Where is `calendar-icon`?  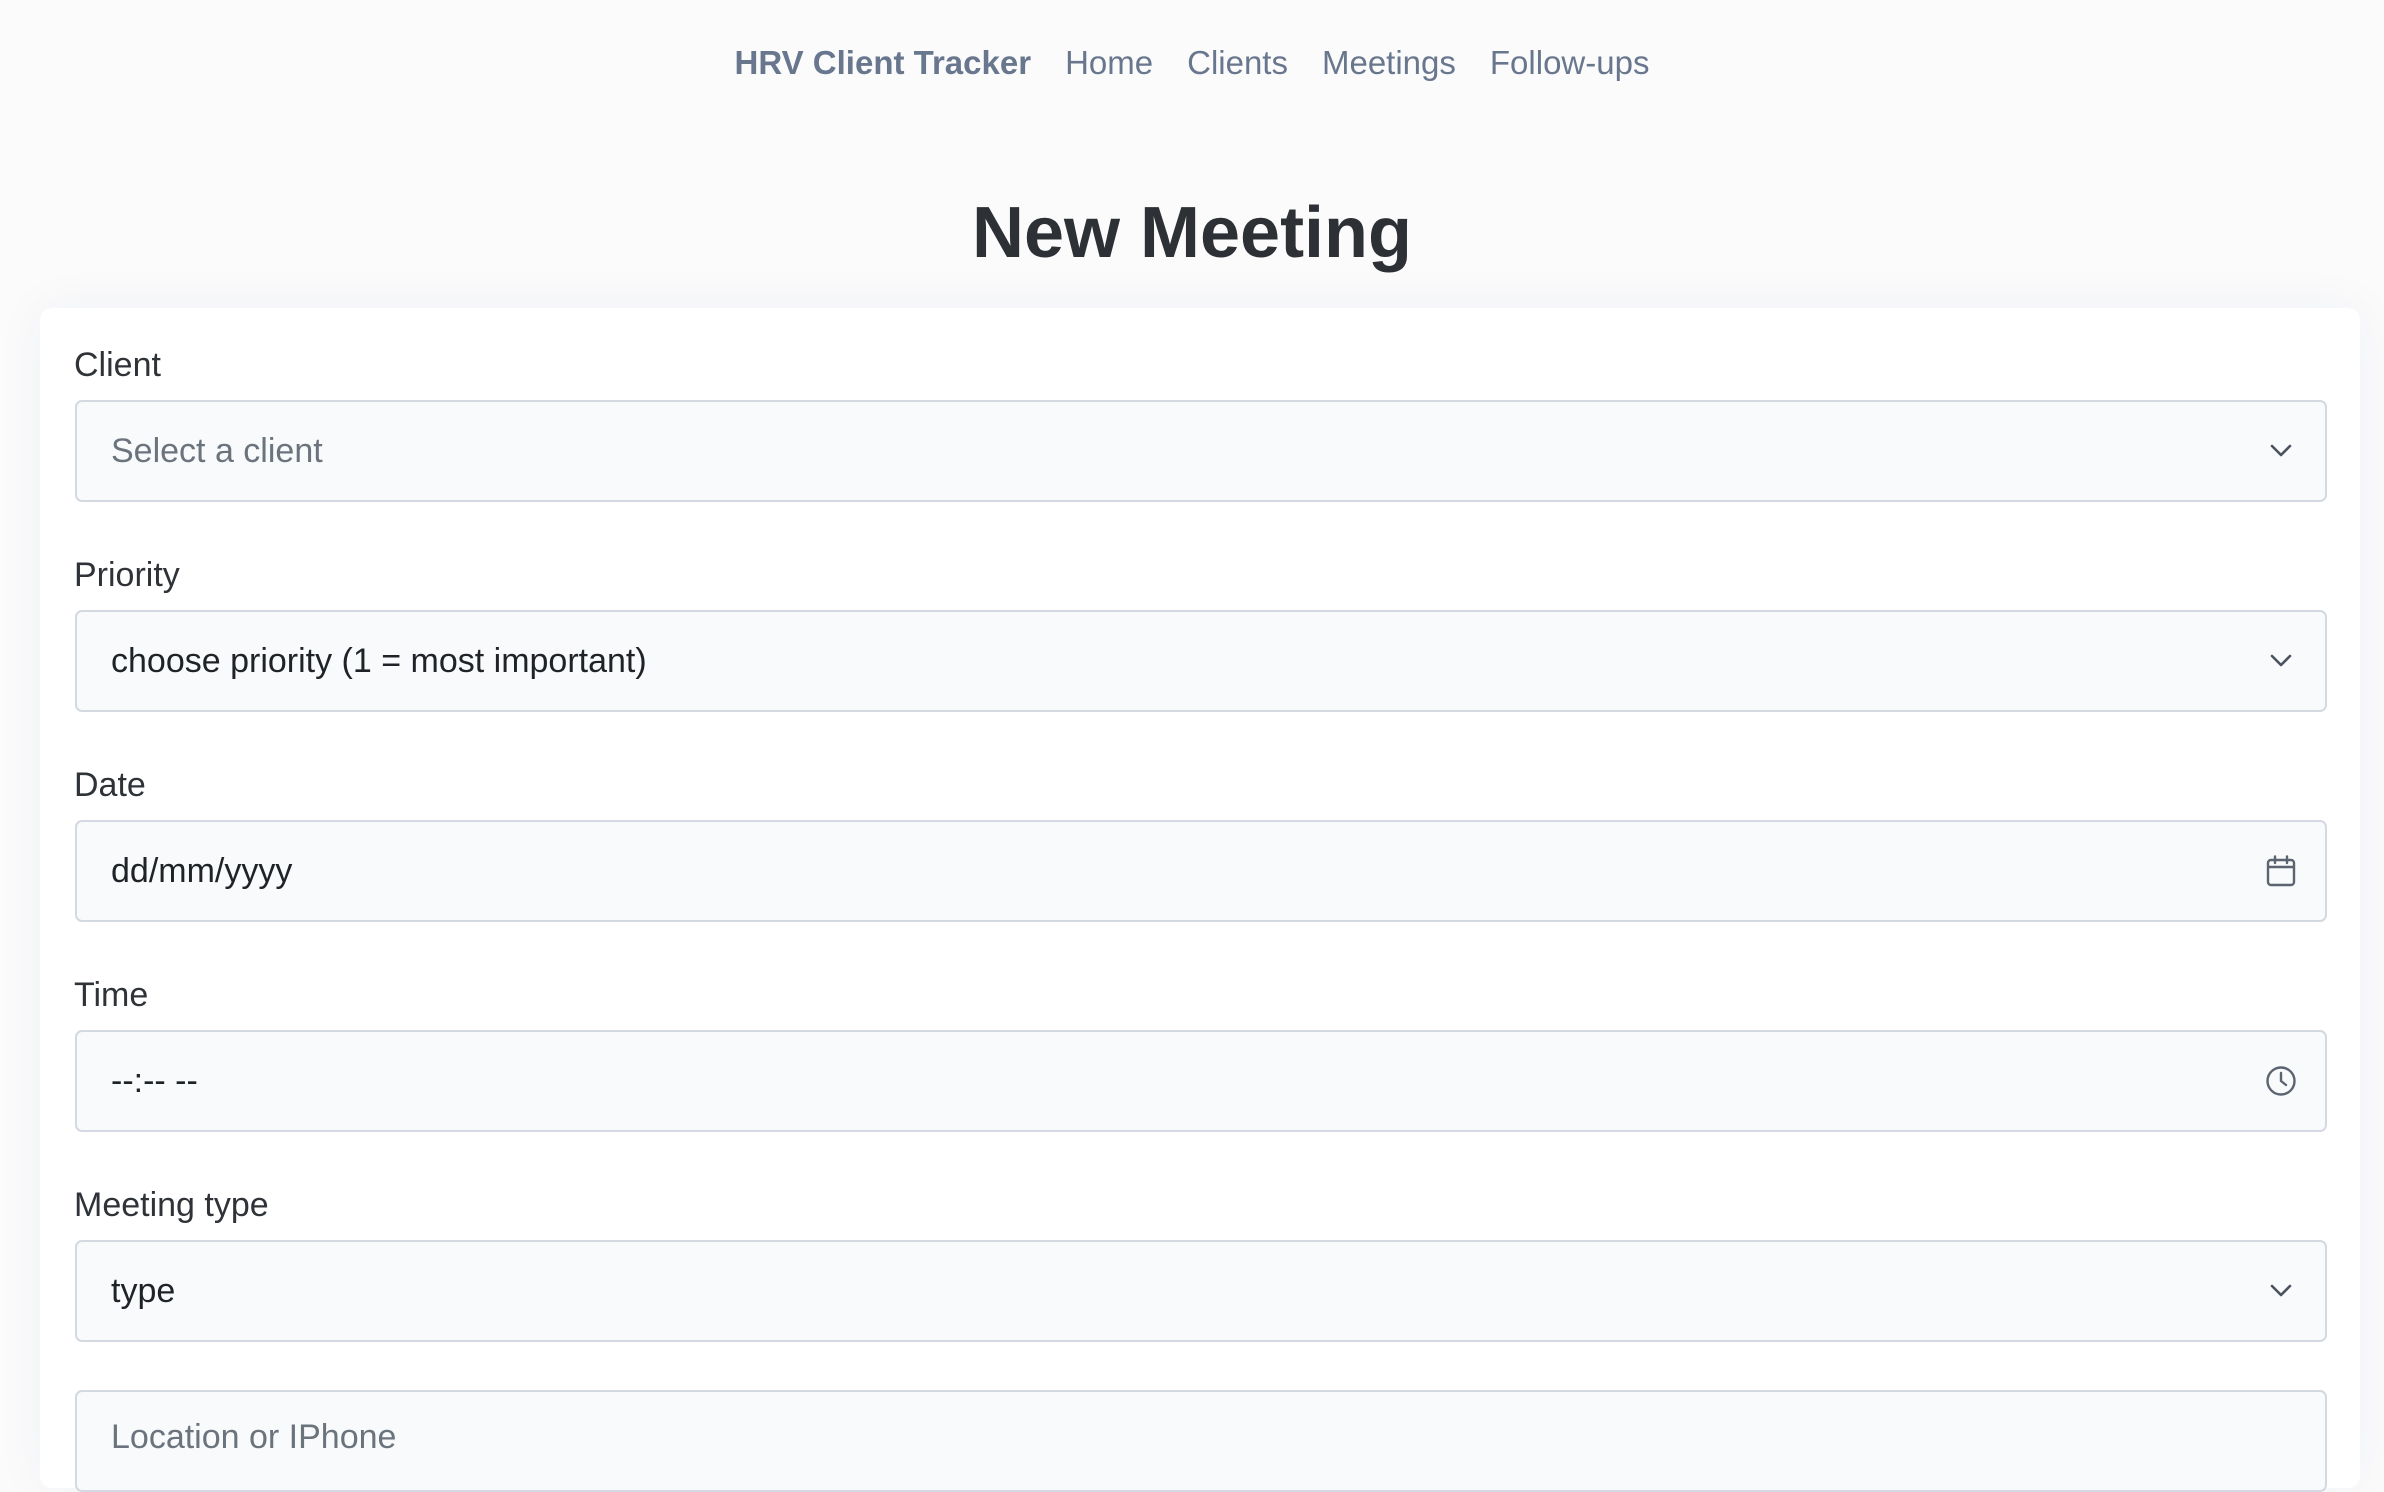 calendar-icon is located at coordinates (2281, 871).